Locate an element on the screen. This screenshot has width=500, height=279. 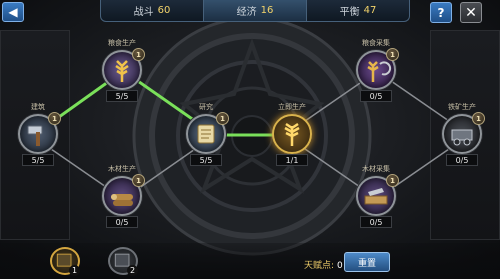
help-icon: ? is located at coordinates (441, 12).